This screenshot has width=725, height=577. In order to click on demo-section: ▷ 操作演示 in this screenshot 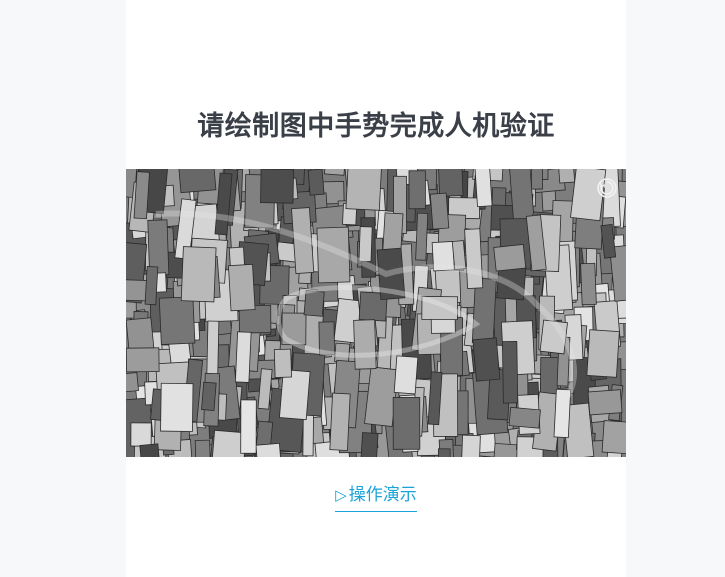, I will do `click(376, 496)`.